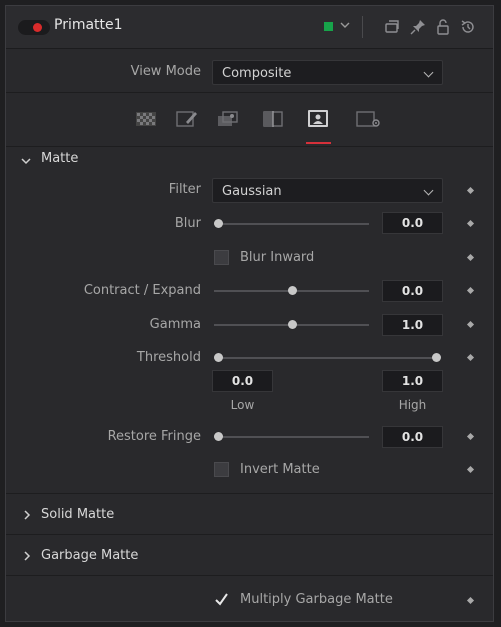 The width and height of the screenshot is (501, 627). What do you see at coordinates (316, 599) in the screenshot?
I see `multiply-garbage-matte-label: Multiply Garbage Matte` at bounding box center [316, 599].